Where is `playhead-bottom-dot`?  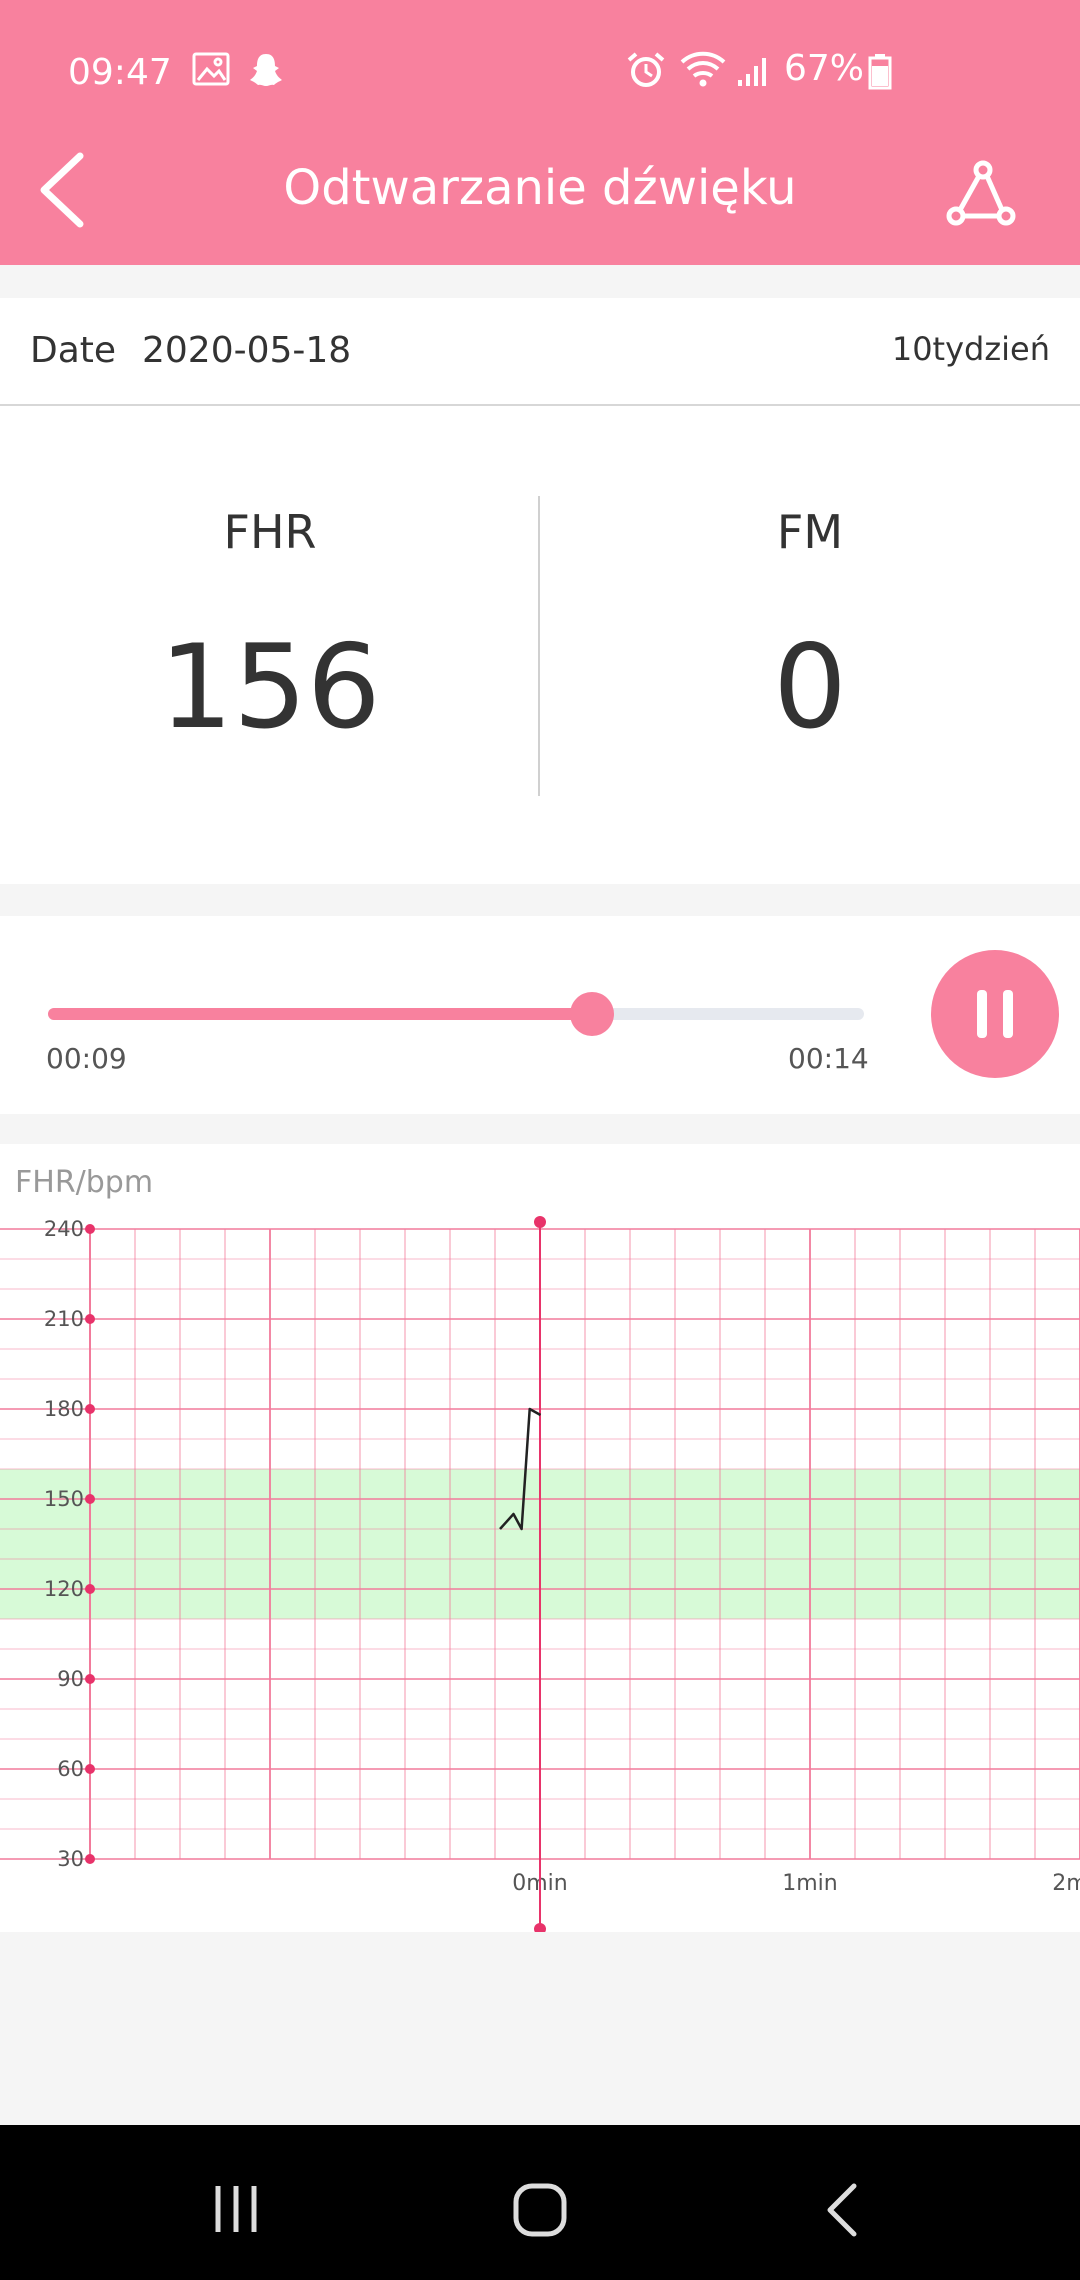
playhead-bottom-dot is located at coordinates (540, 1927).